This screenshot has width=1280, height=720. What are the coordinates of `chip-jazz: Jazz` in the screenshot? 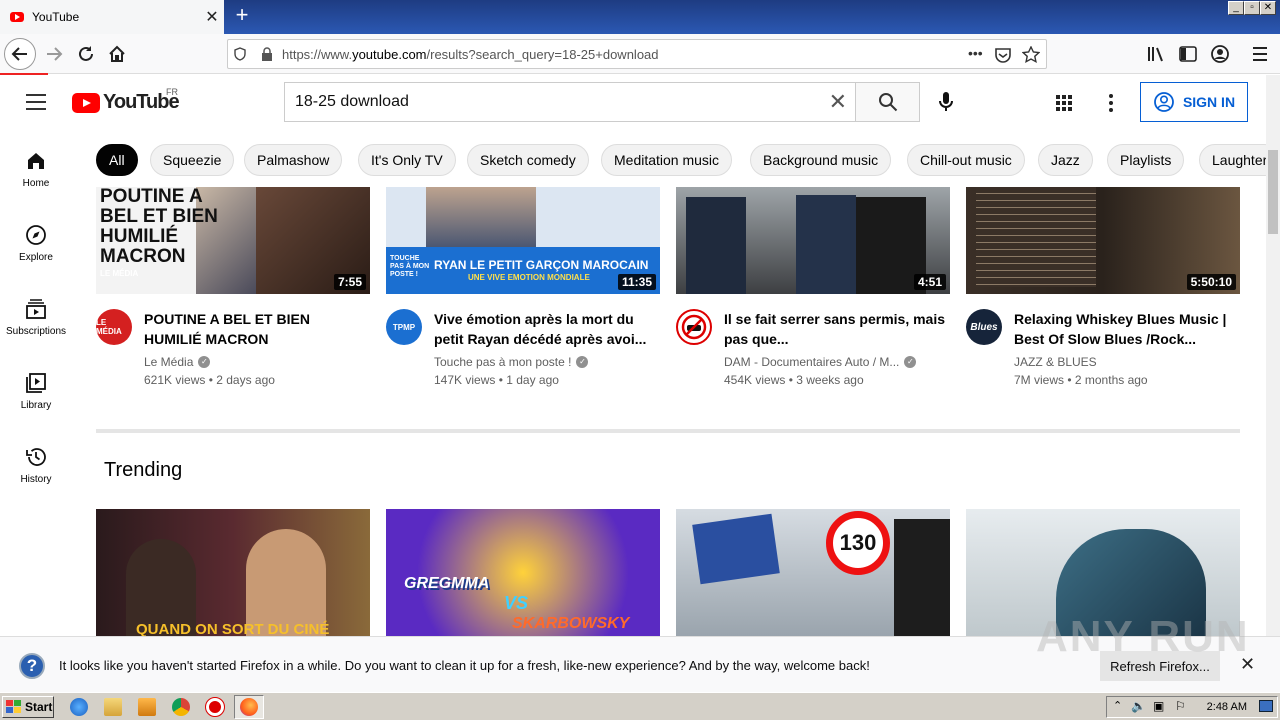 It's located at (1065, 160).